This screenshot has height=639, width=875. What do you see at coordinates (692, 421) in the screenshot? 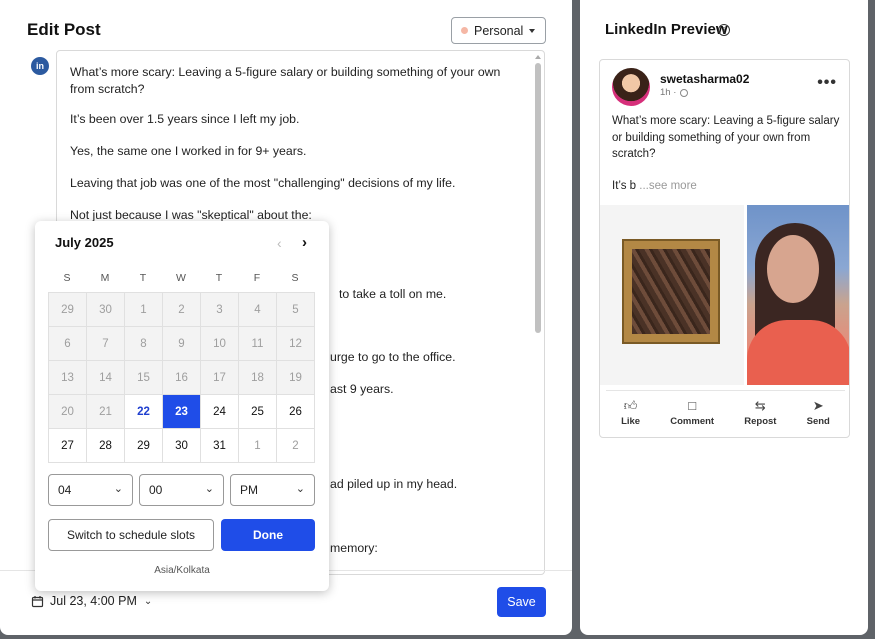
I see `comment-label: Comment` at bounding box center [692, 421].